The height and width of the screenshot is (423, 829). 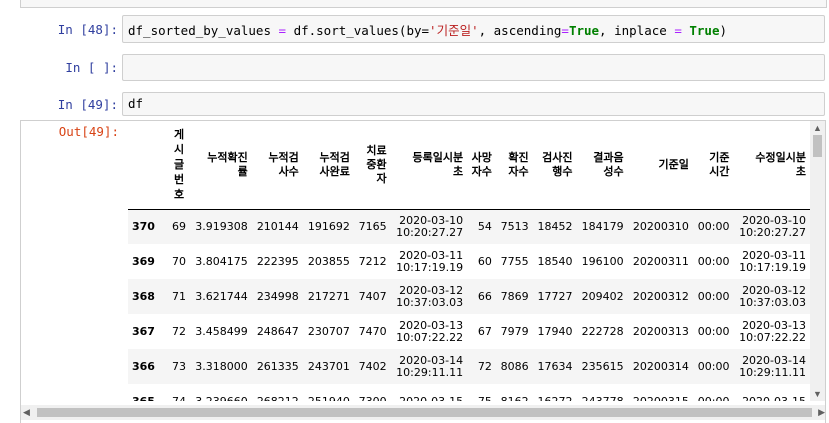 What do you see at coordinates (179, 165) in the screenshot?
I see `column-header: 게 시 글 번 호` at bounding box center [179, 165].